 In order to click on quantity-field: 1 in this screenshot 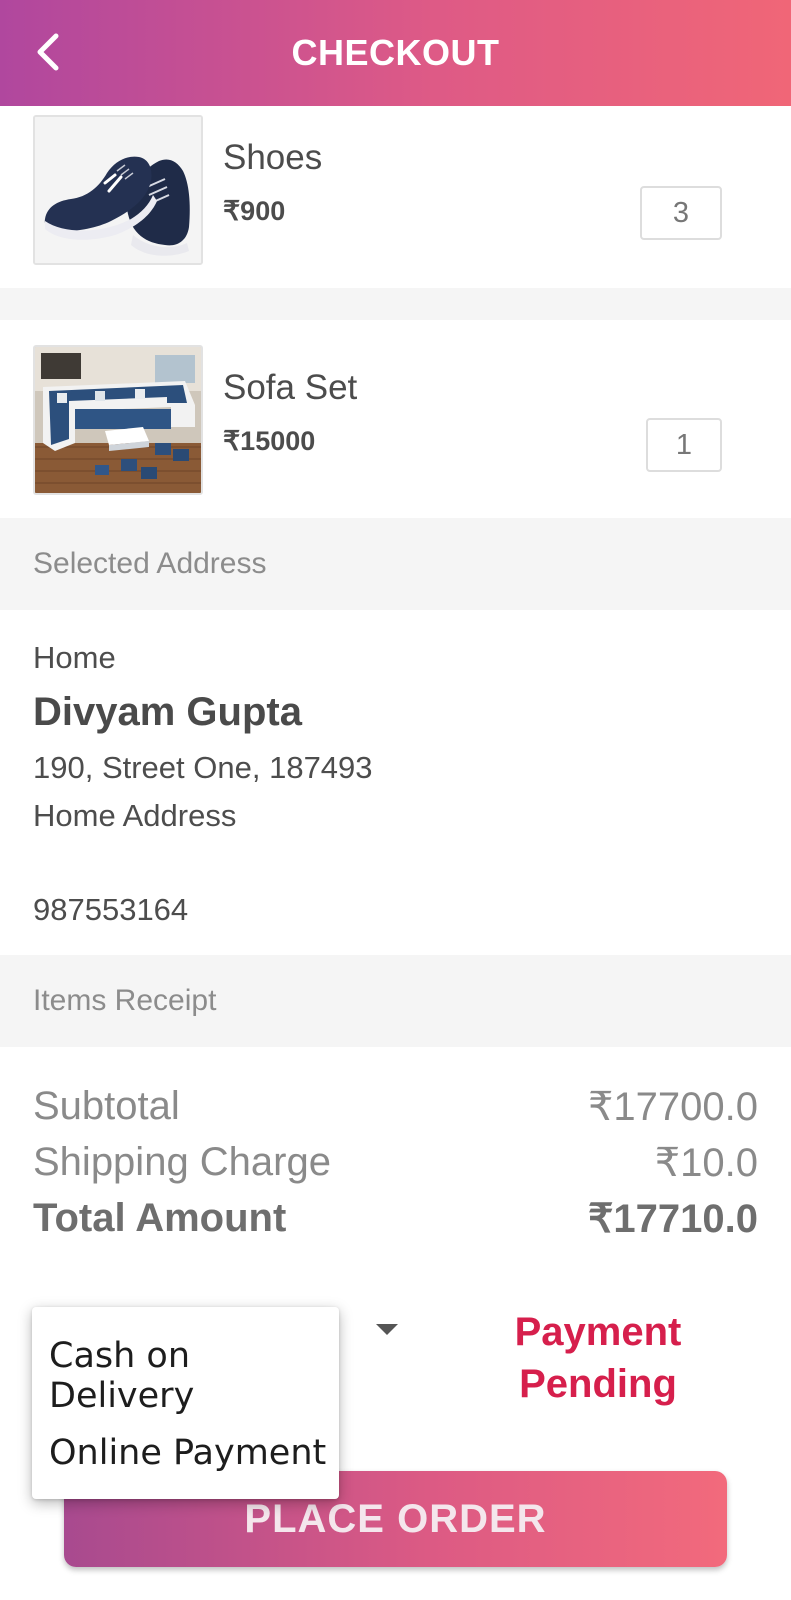, I will do `click(684, 445)`.